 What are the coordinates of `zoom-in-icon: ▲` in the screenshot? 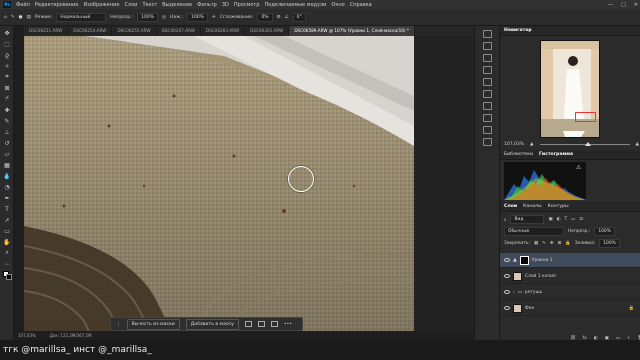 It's located at (637, 144).